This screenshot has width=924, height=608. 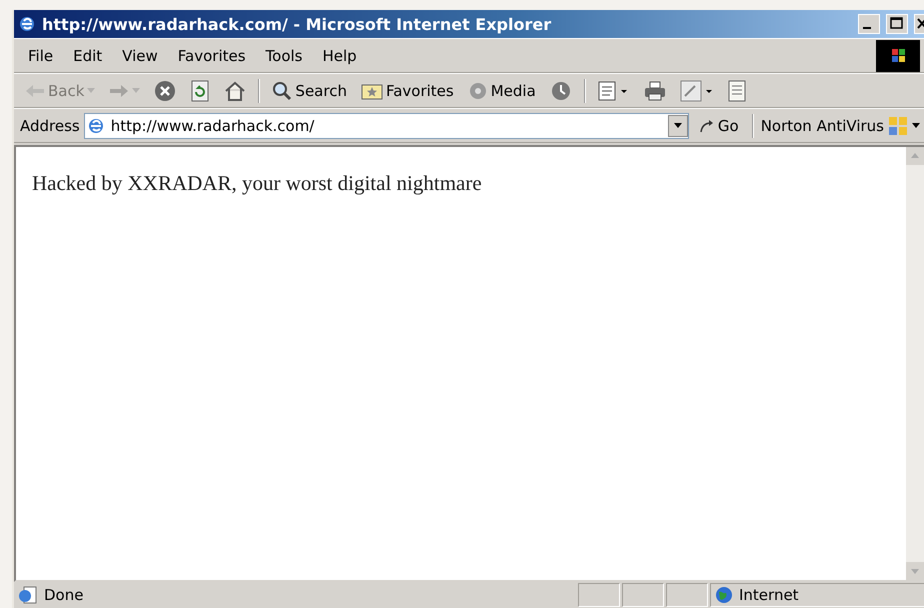 I want to click on search-button: Search, so click(x=309, y=90).